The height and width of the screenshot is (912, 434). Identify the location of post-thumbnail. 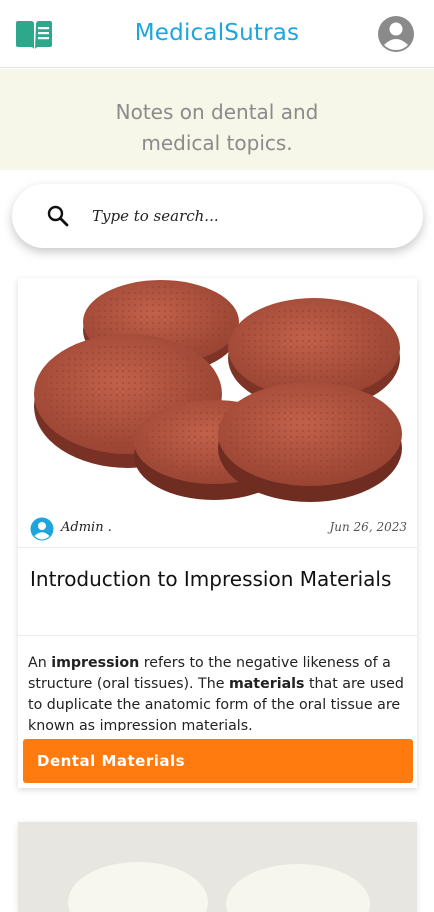
(217, 867).